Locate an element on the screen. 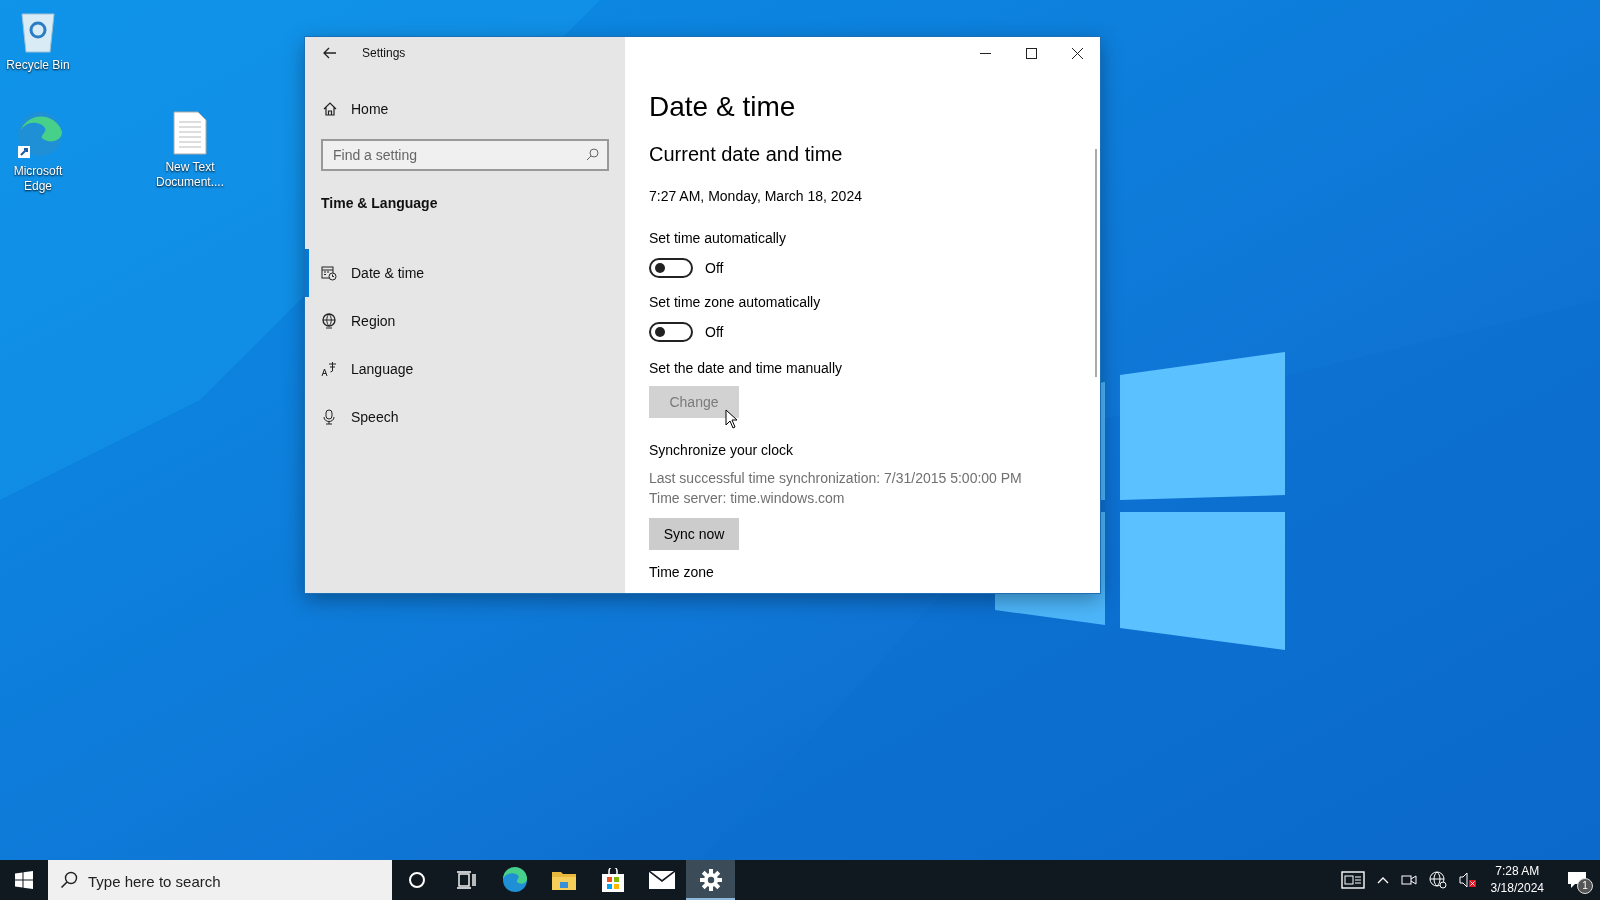 The height and width of the screenshot is (900, 1600). current-date-time: 7:27 AM, Monday, March 18, 2024 is located at coordinates (755, 196).